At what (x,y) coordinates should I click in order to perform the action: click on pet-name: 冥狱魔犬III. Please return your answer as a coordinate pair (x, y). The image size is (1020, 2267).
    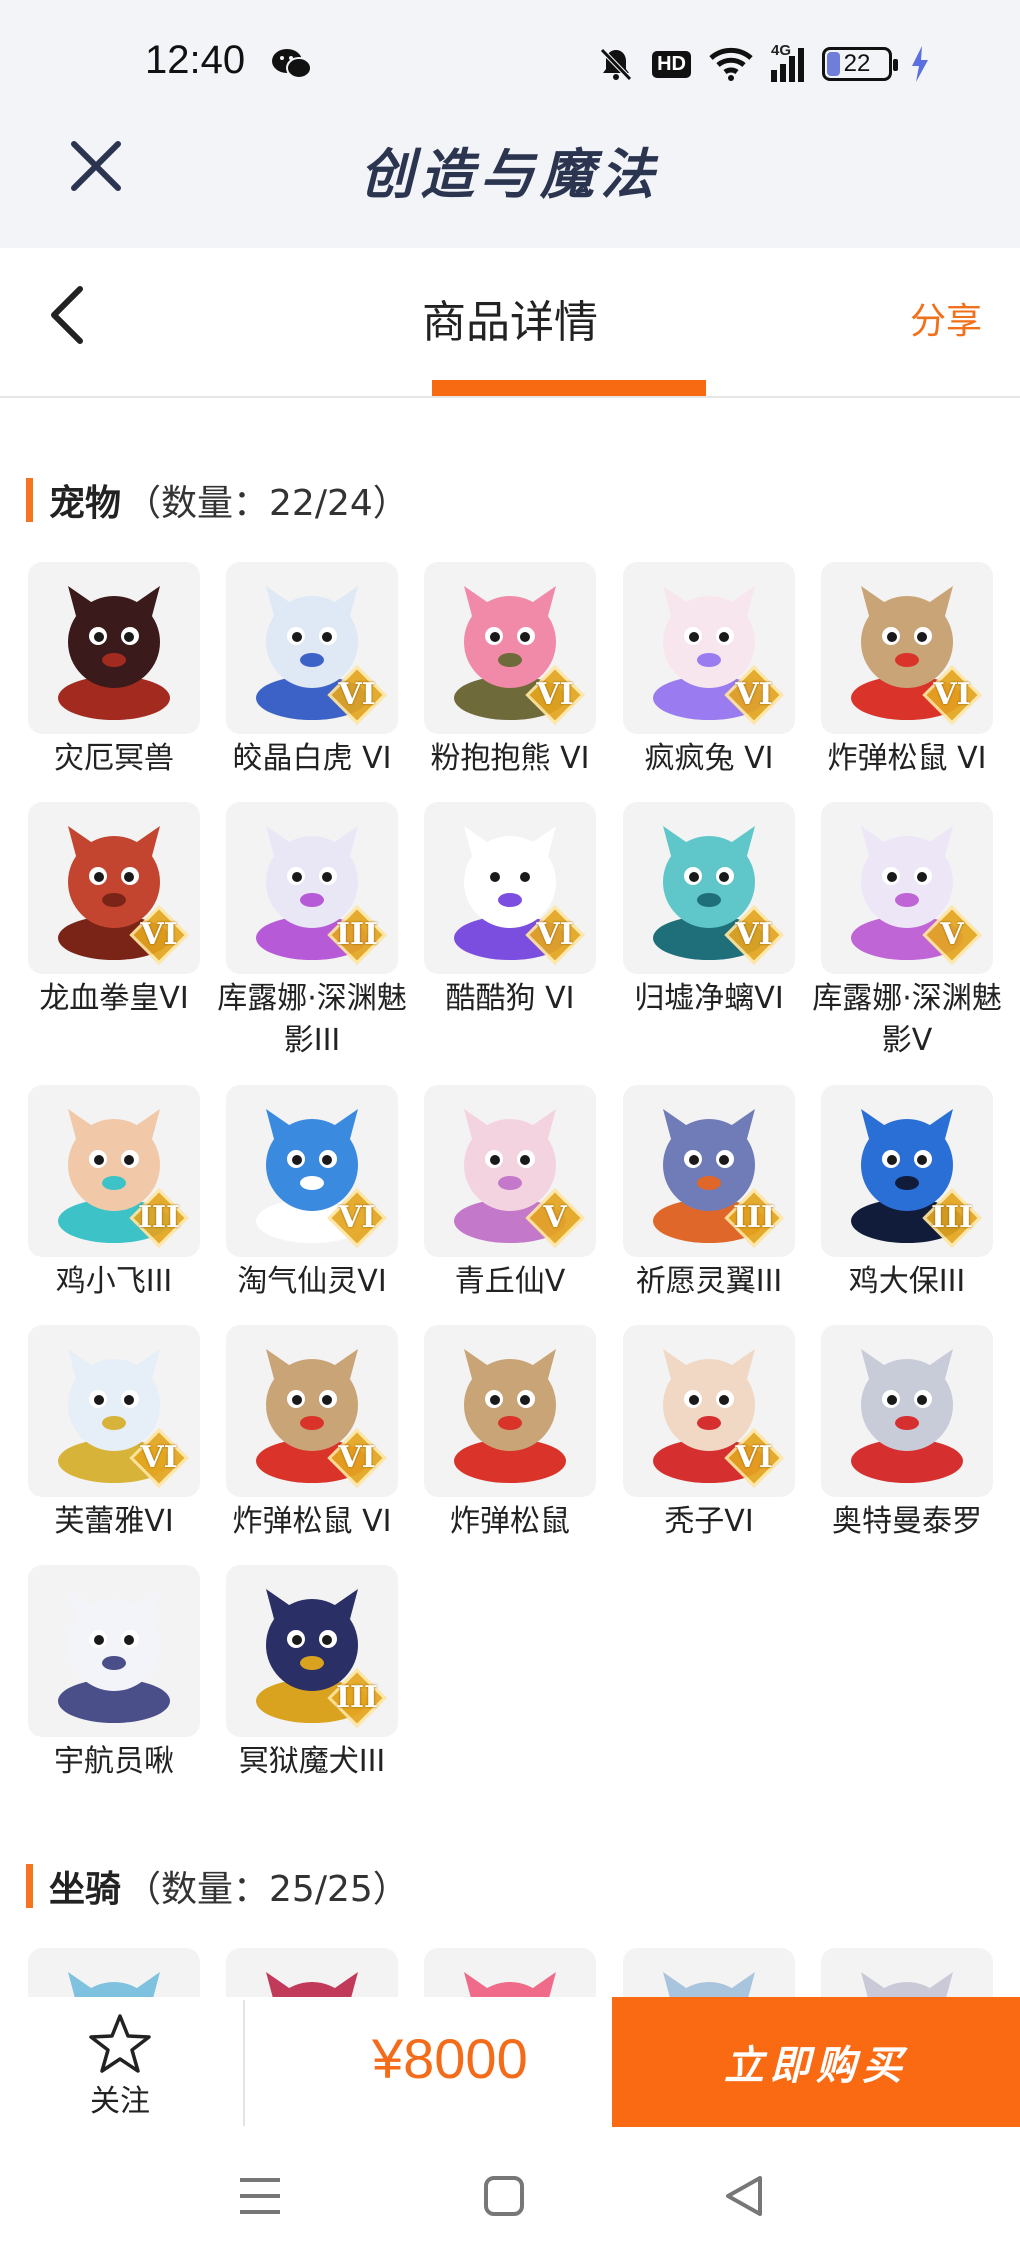
    Looking at the image, I should click on (312, 1761).